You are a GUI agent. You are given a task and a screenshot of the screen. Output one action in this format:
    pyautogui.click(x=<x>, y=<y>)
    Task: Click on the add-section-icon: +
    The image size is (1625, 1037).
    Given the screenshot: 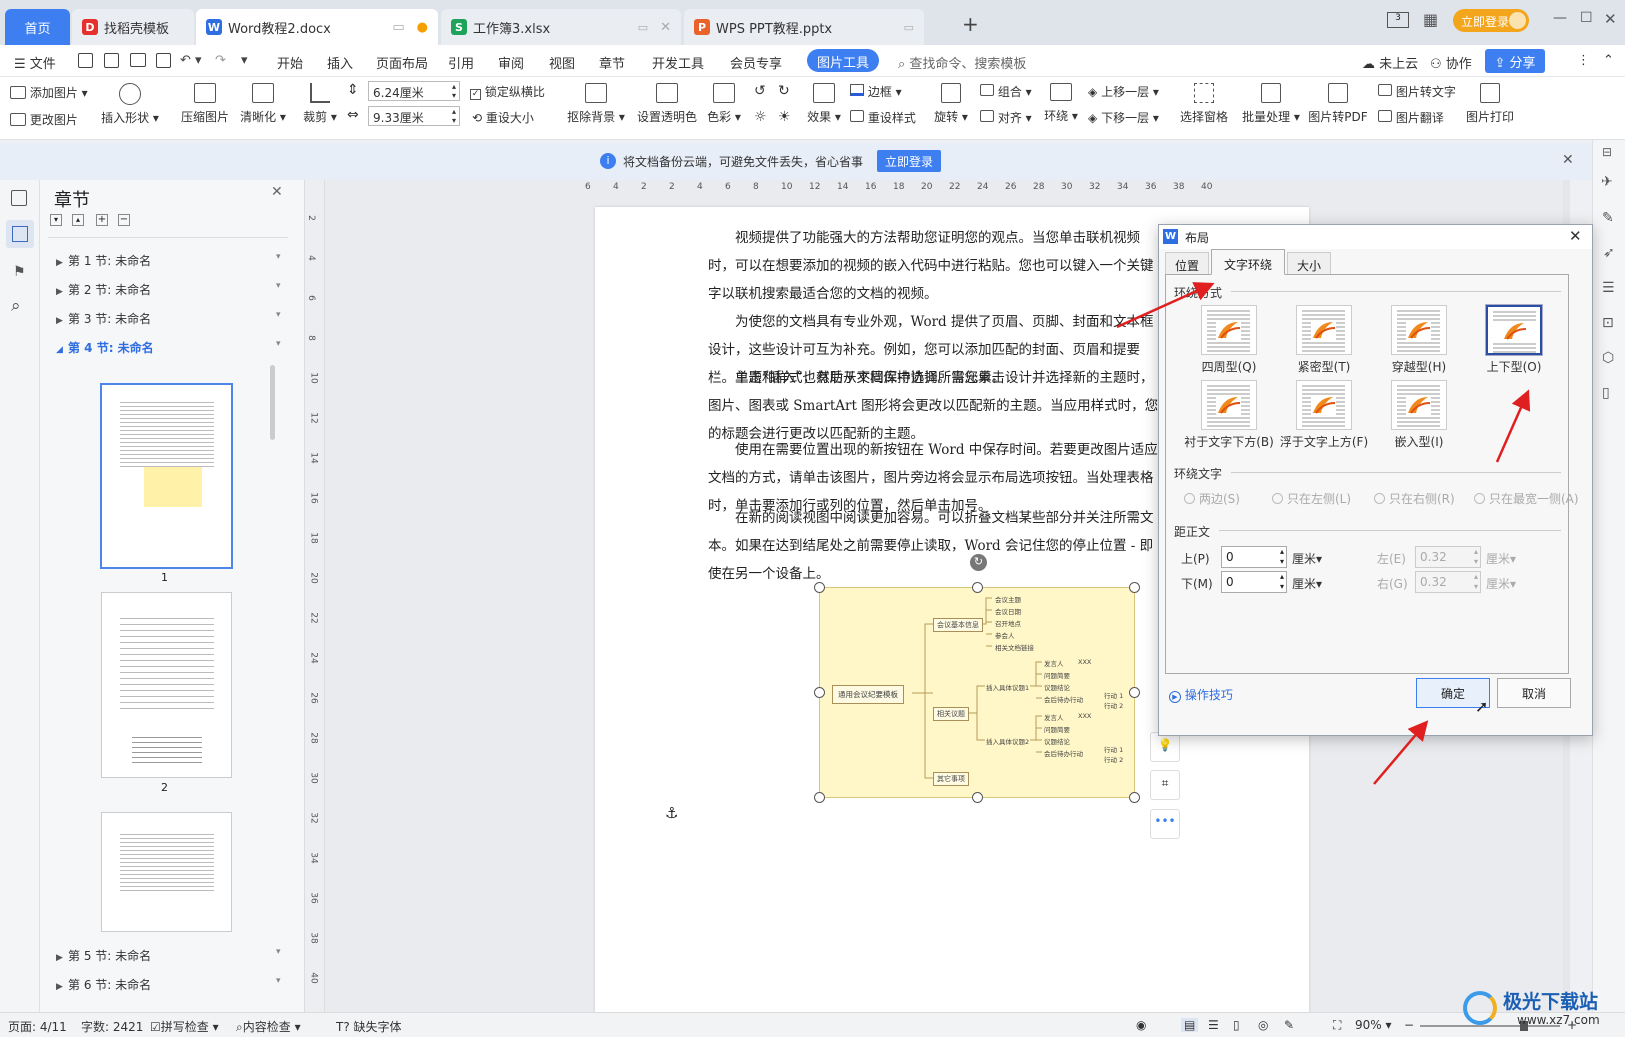 What is the action you would take?
    pyautogui.click(x=102, y=220)
    